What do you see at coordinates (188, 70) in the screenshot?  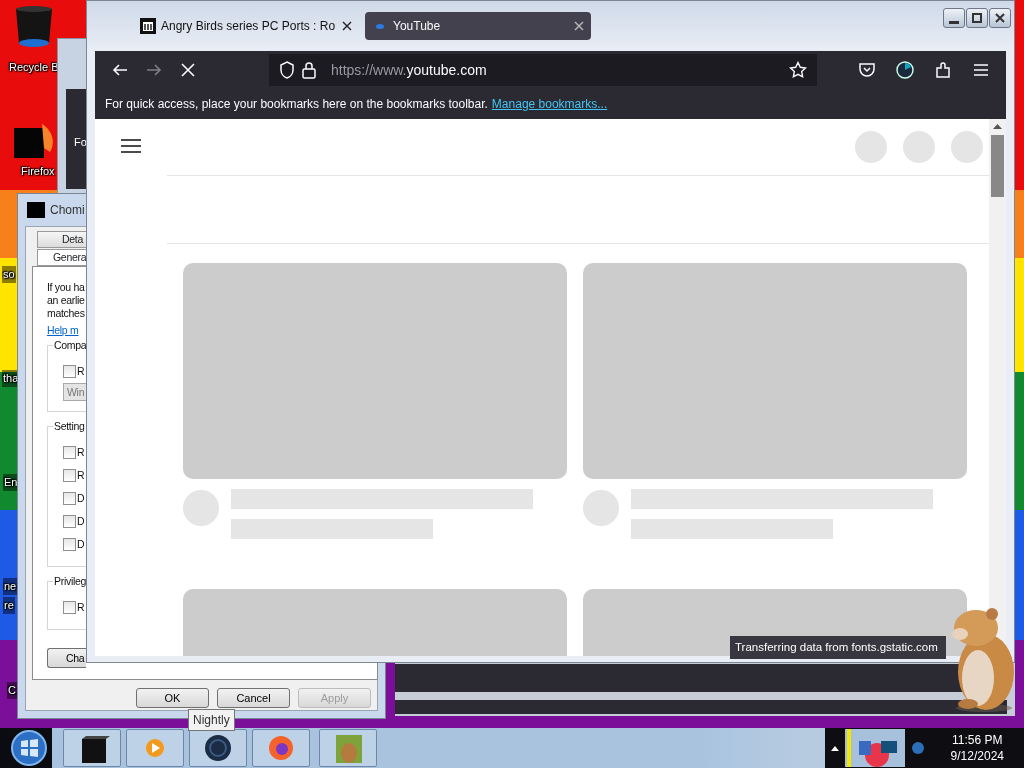 I see `stop-icon` at bounding box center [188, 70].